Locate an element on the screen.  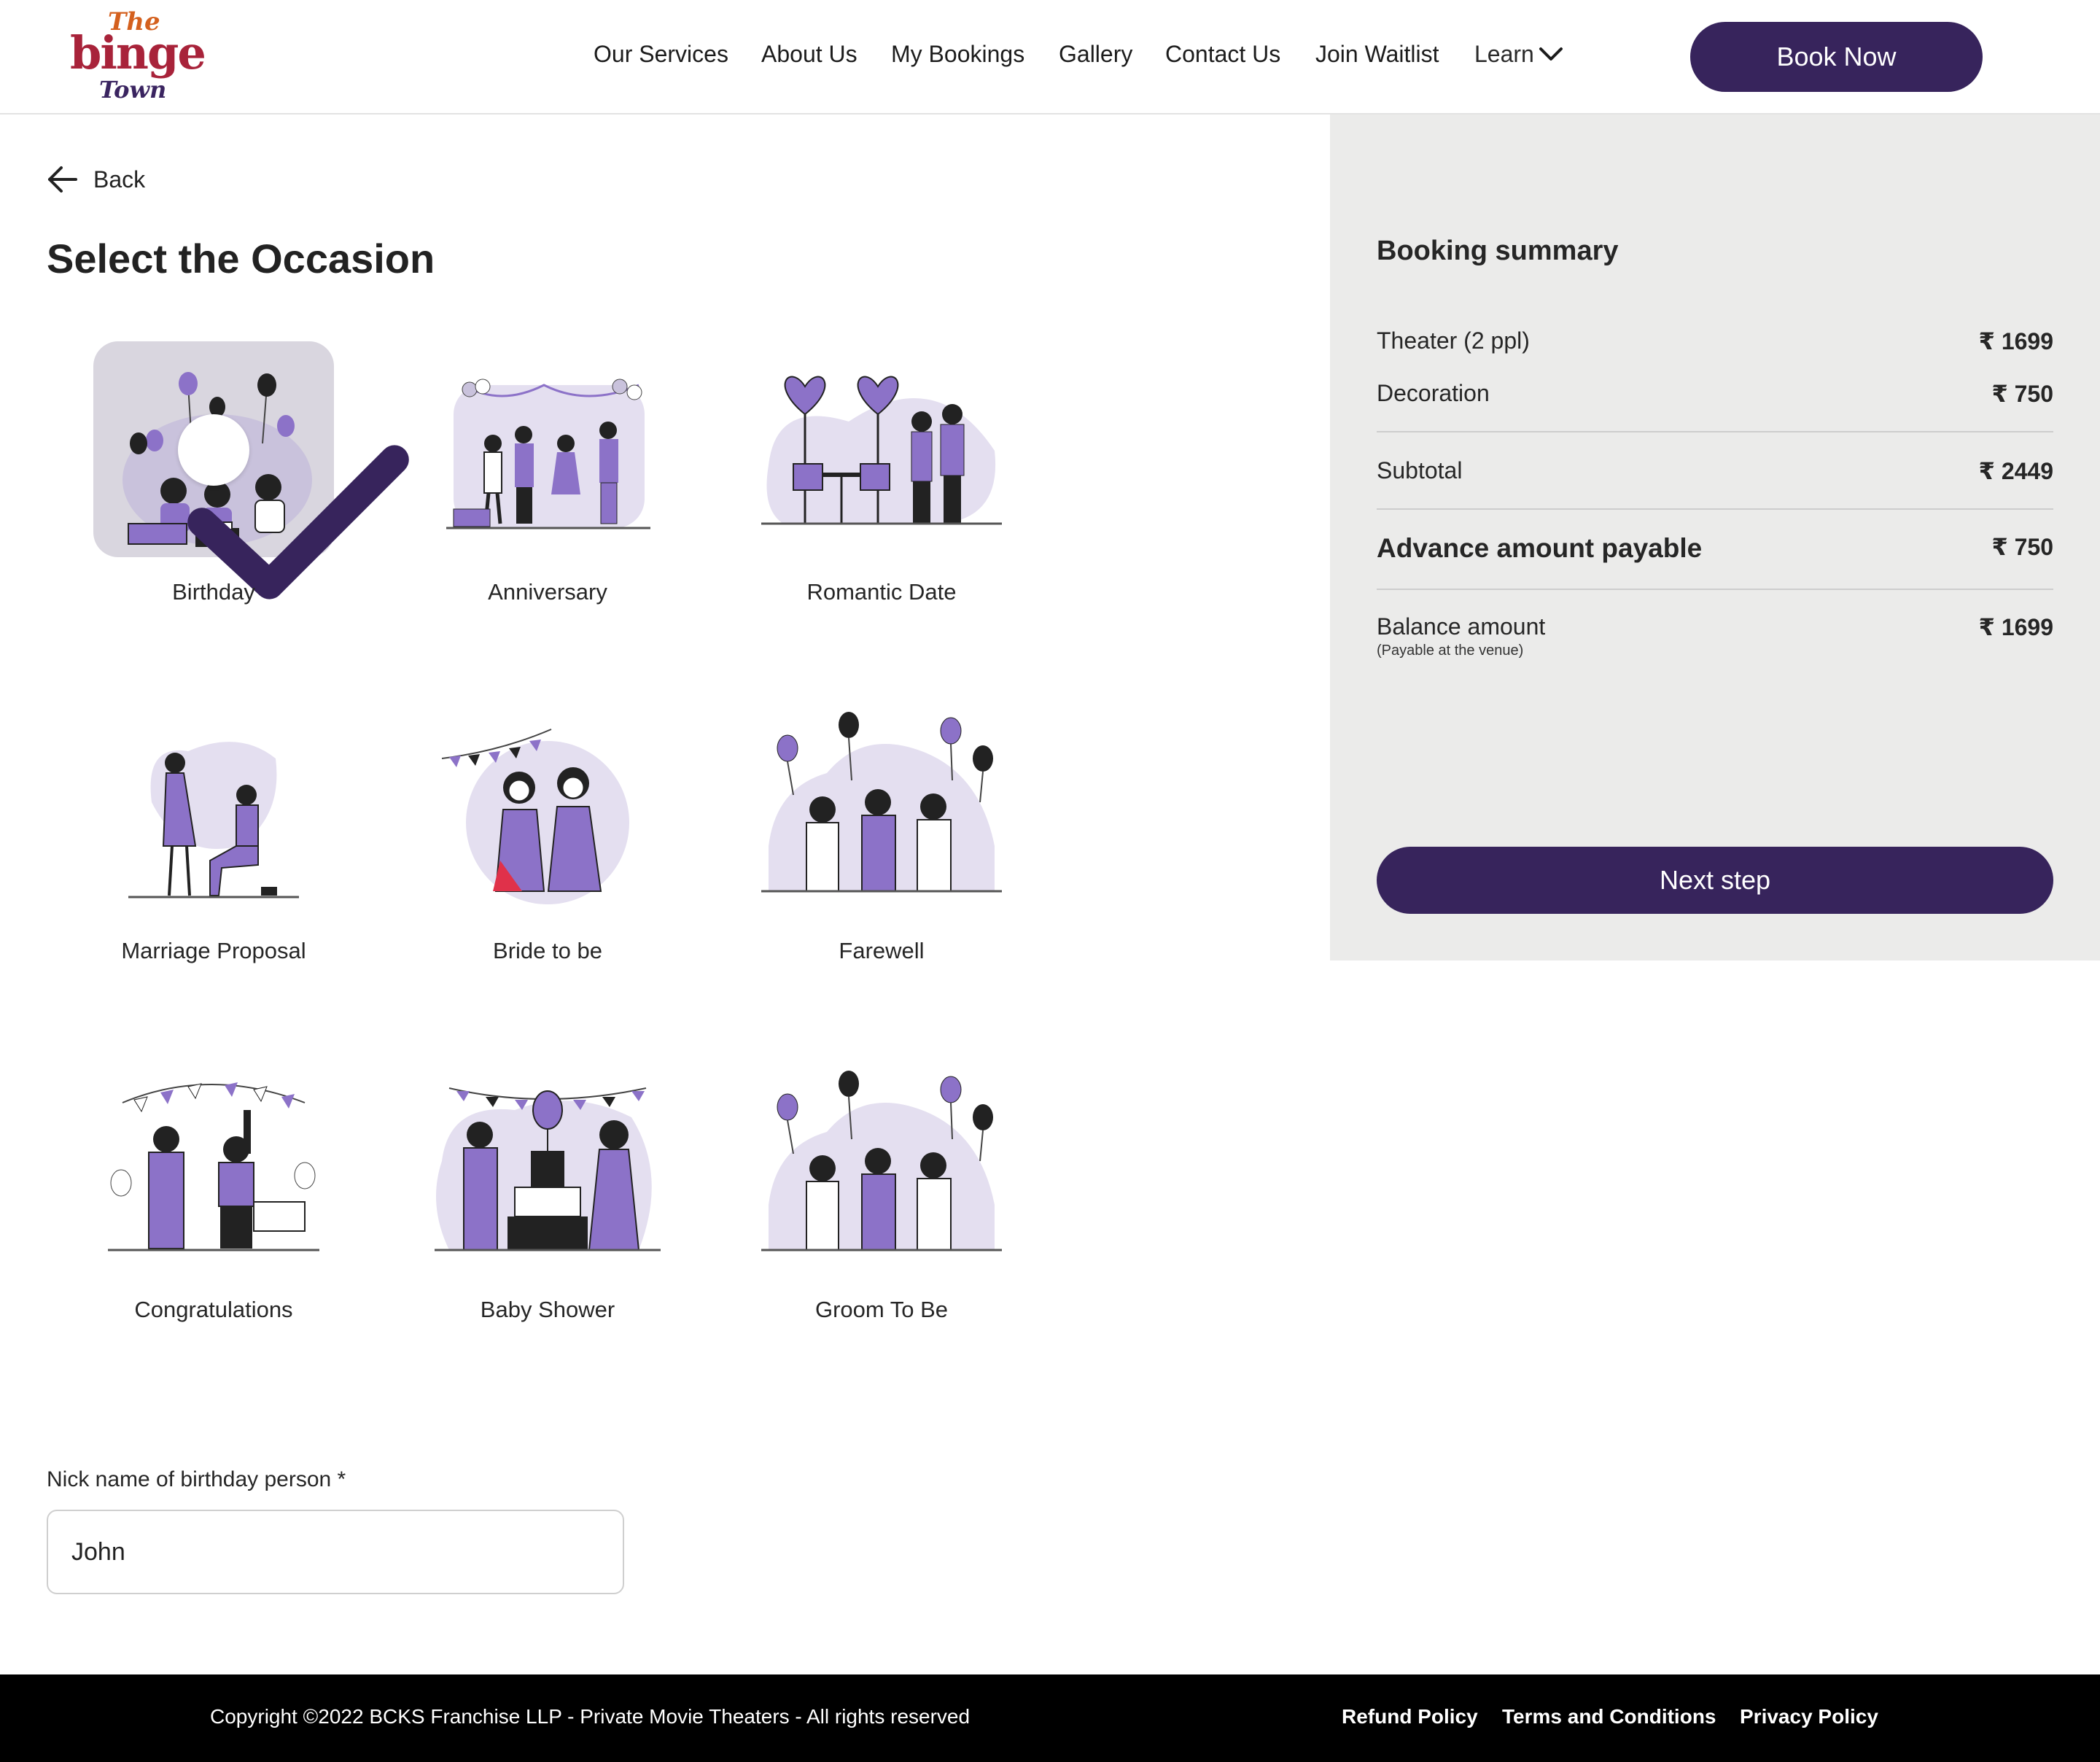
summary-row-subtotal: Subtotal ₹ 2449 is located at coordinates (1715, 476).